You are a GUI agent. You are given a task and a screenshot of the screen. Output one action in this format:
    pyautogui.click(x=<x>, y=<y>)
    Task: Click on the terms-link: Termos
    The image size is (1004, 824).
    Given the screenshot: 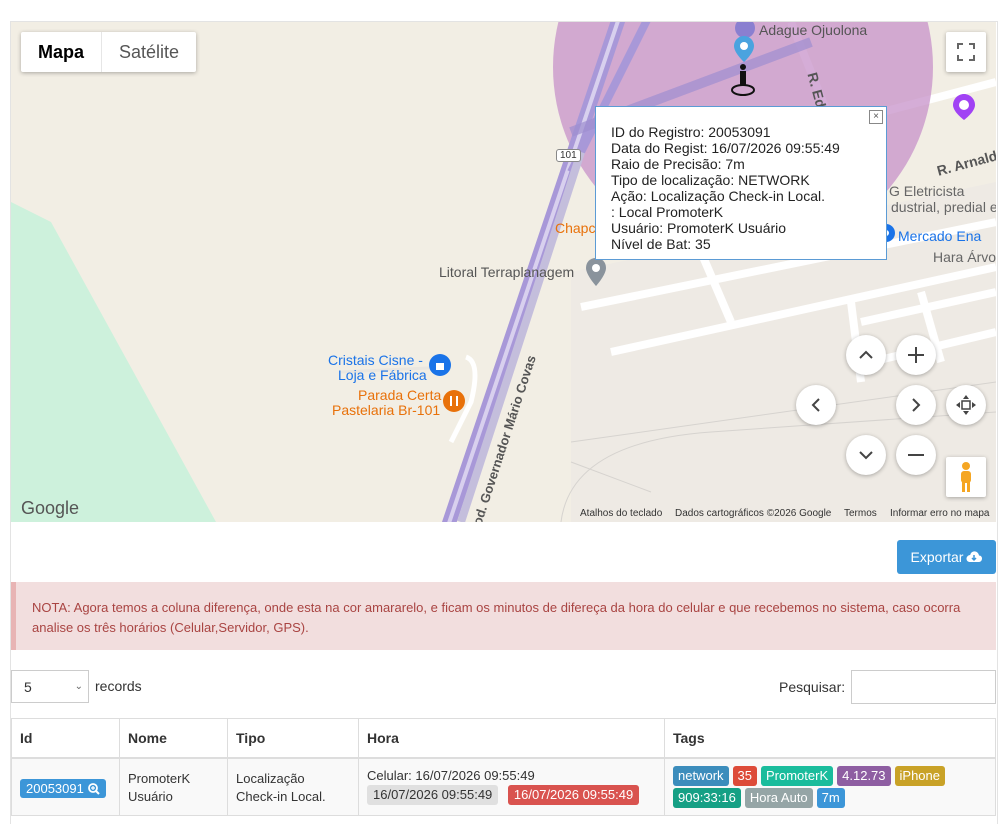 What is the action you would take?
    pyautogui.click(x=860, y=513)
    